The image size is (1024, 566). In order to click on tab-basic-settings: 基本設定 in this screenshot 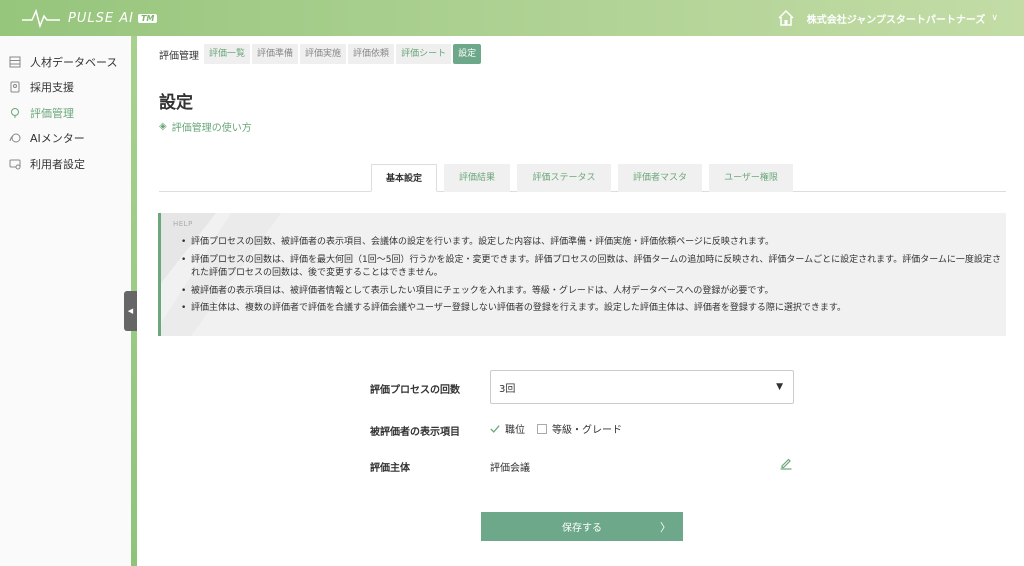, I will do `click(404, 178)`.